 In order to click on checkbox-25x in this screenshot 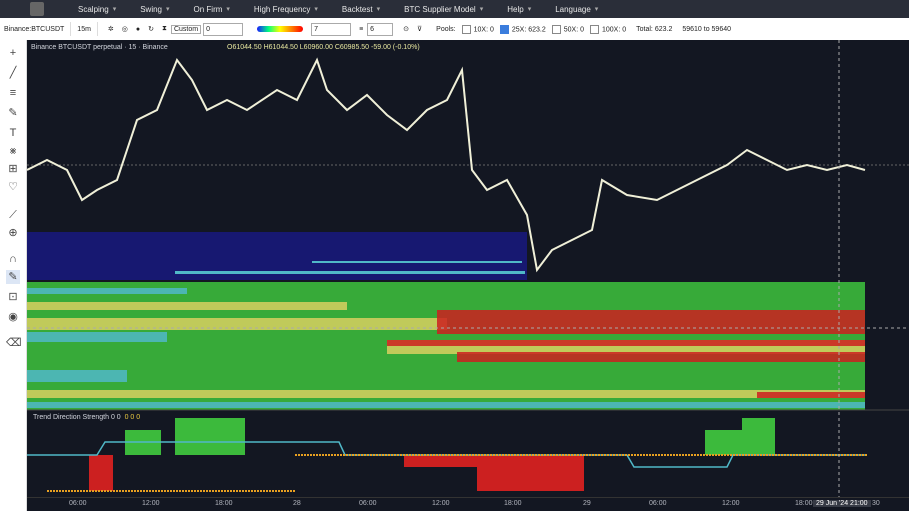, I will do `click(504, 29)`.